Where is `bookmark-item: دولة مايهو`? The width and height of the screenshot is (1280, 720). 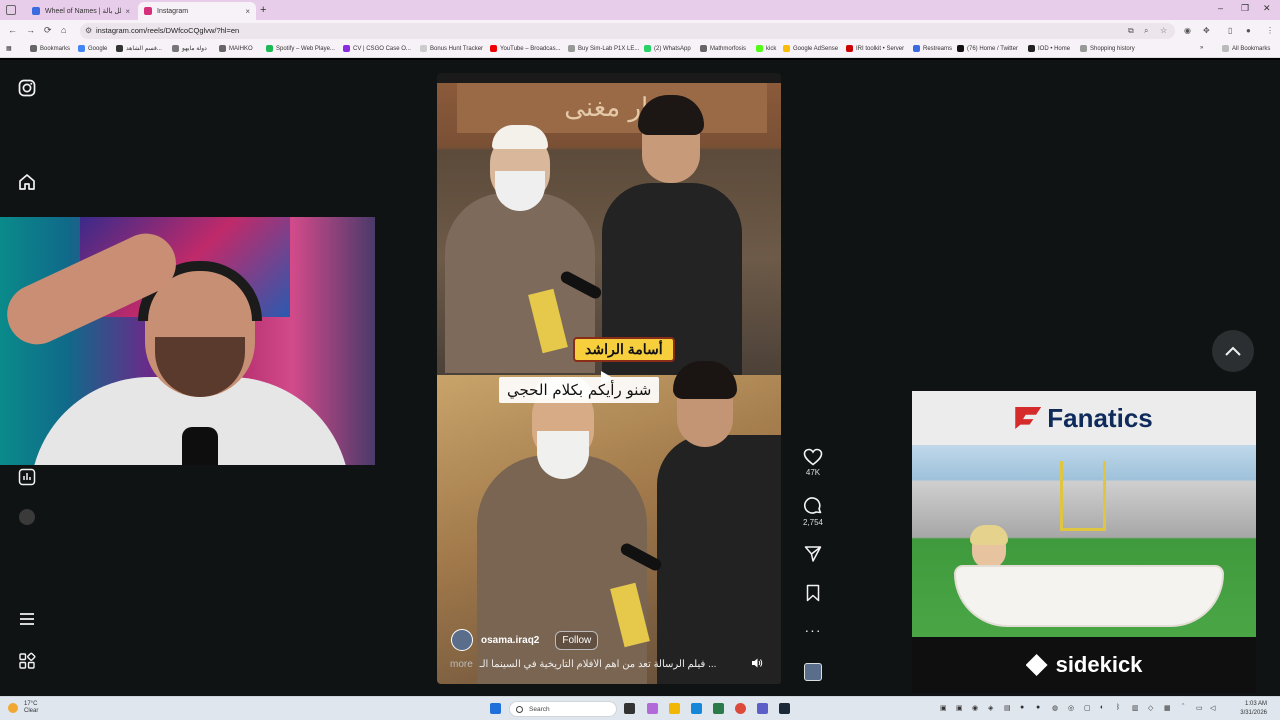
bookmark-item: دولة مايهو is located at coordinates (189, 48).